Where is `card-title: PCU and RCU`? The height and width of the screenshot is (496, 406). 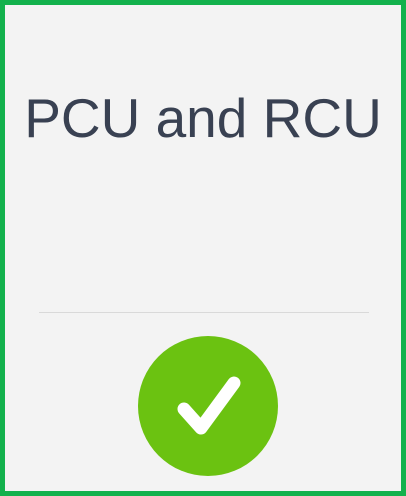
card-title: PCU and RCU is located at coordinates (203, 118).